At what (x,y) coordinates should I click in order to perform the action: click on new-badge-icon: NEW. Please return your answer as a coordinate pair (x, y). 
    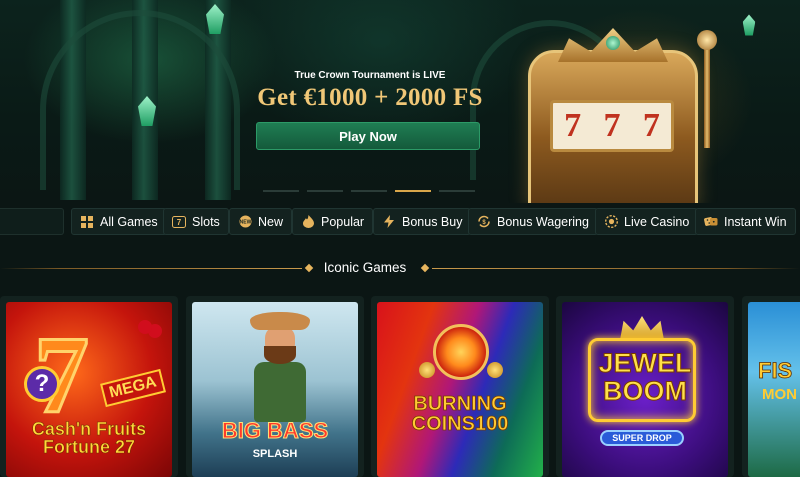
    Looking at the image, I should click on (245, 222).